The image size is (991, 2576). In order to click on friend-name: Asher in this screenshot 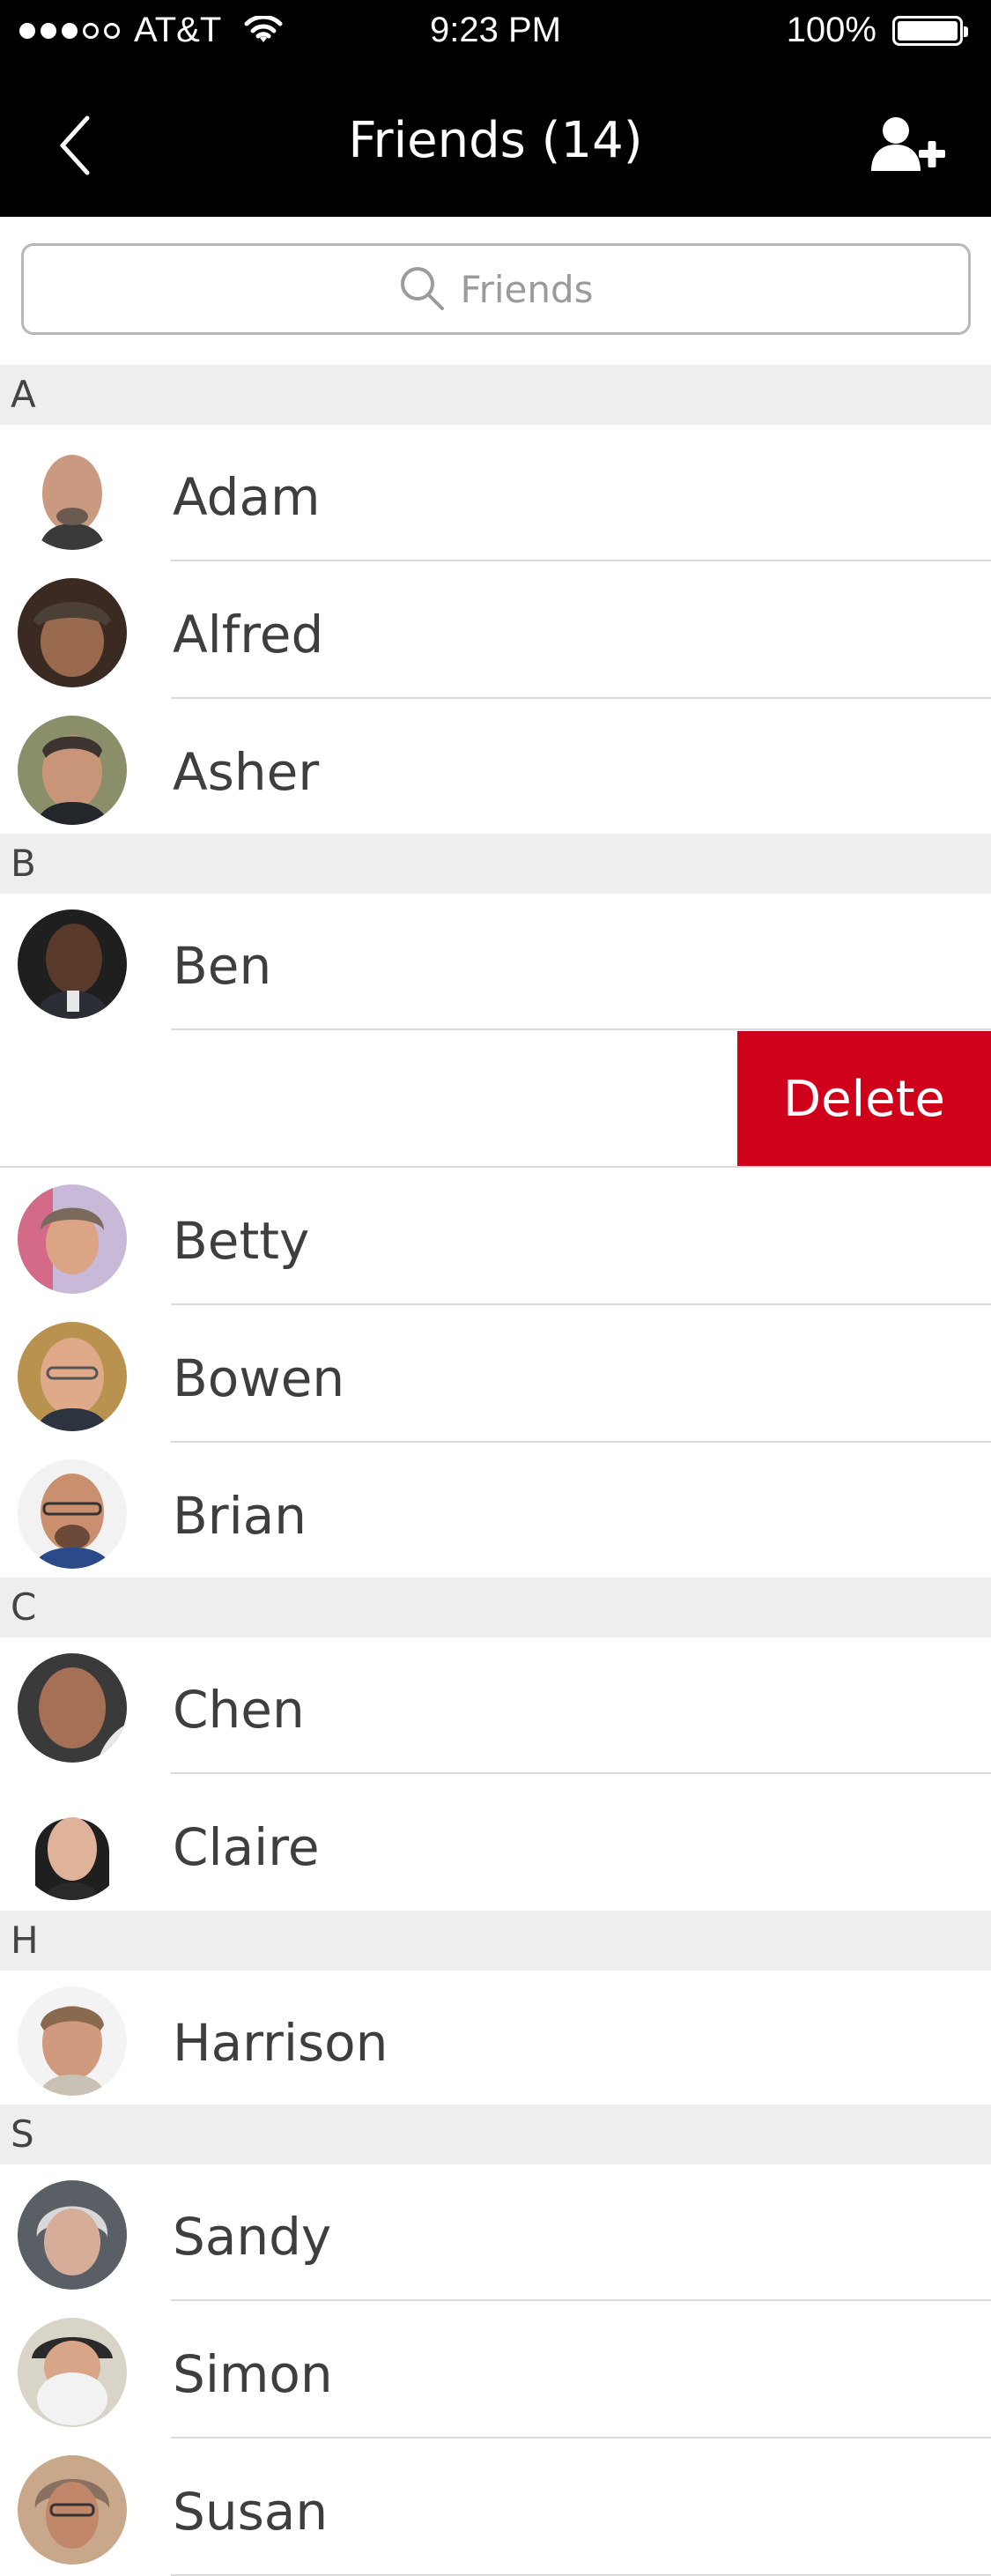, I will do `click(246, 772)`.